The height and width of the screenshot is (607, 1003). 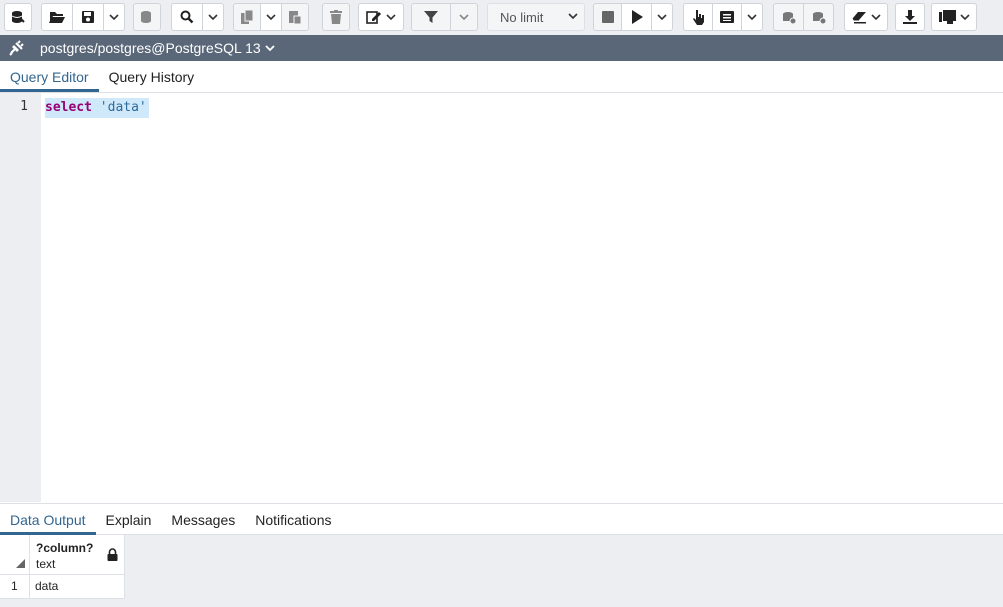 I want to click on copy-options-dropdown, so click(x=271, y=17).